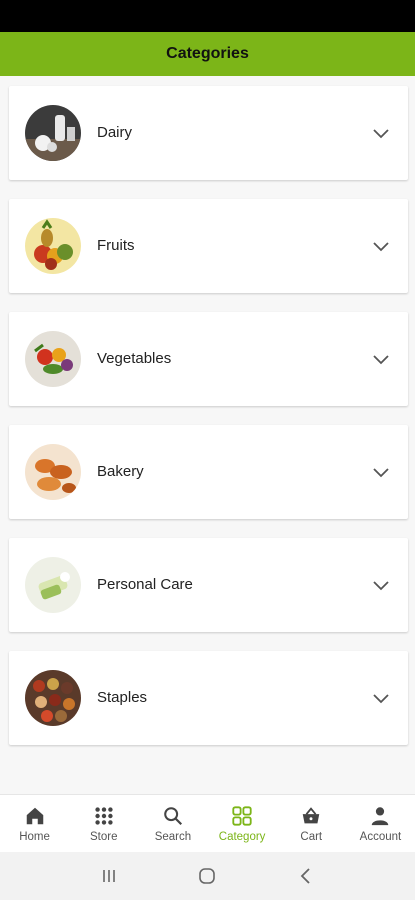 This screenshot has width=415, height=900. What do you see at coordinates (53, 246) in the screenshot?
I see `fruits-photo` at bounding box center [53, 246].